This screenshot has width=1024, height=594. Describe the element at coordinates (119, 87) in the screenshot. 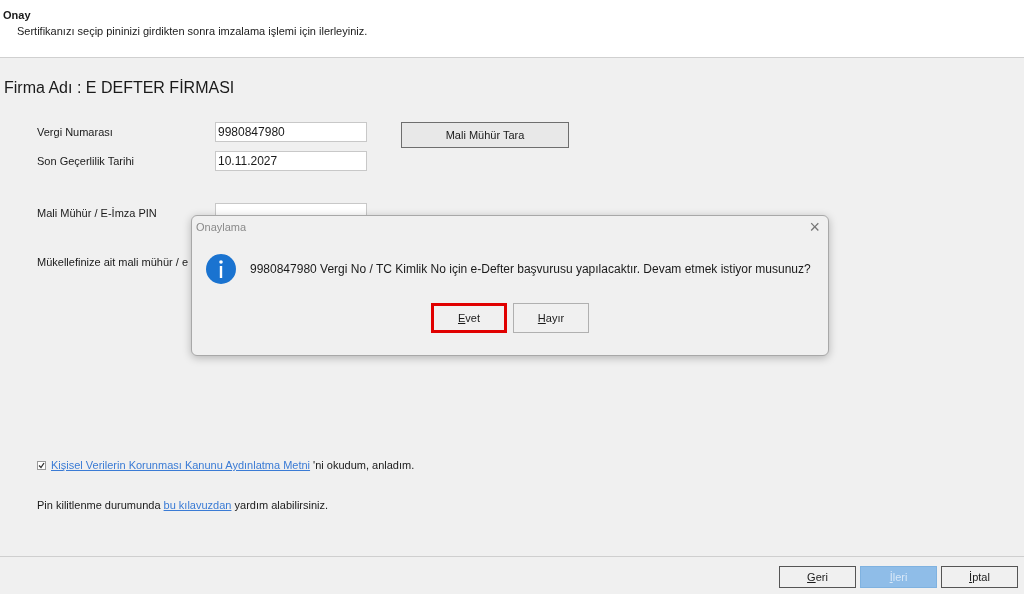

I see `company-name: Firma Adı : E DEFTER FİRMASI` at that location.